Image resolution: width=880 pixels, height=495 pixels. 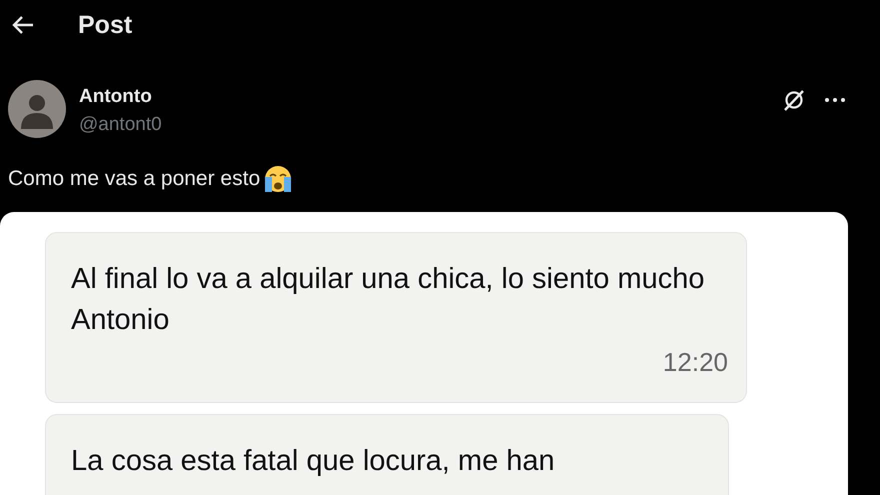 I want to click on post-text: Como me vas a poner esto, so click(x=134, y=179).